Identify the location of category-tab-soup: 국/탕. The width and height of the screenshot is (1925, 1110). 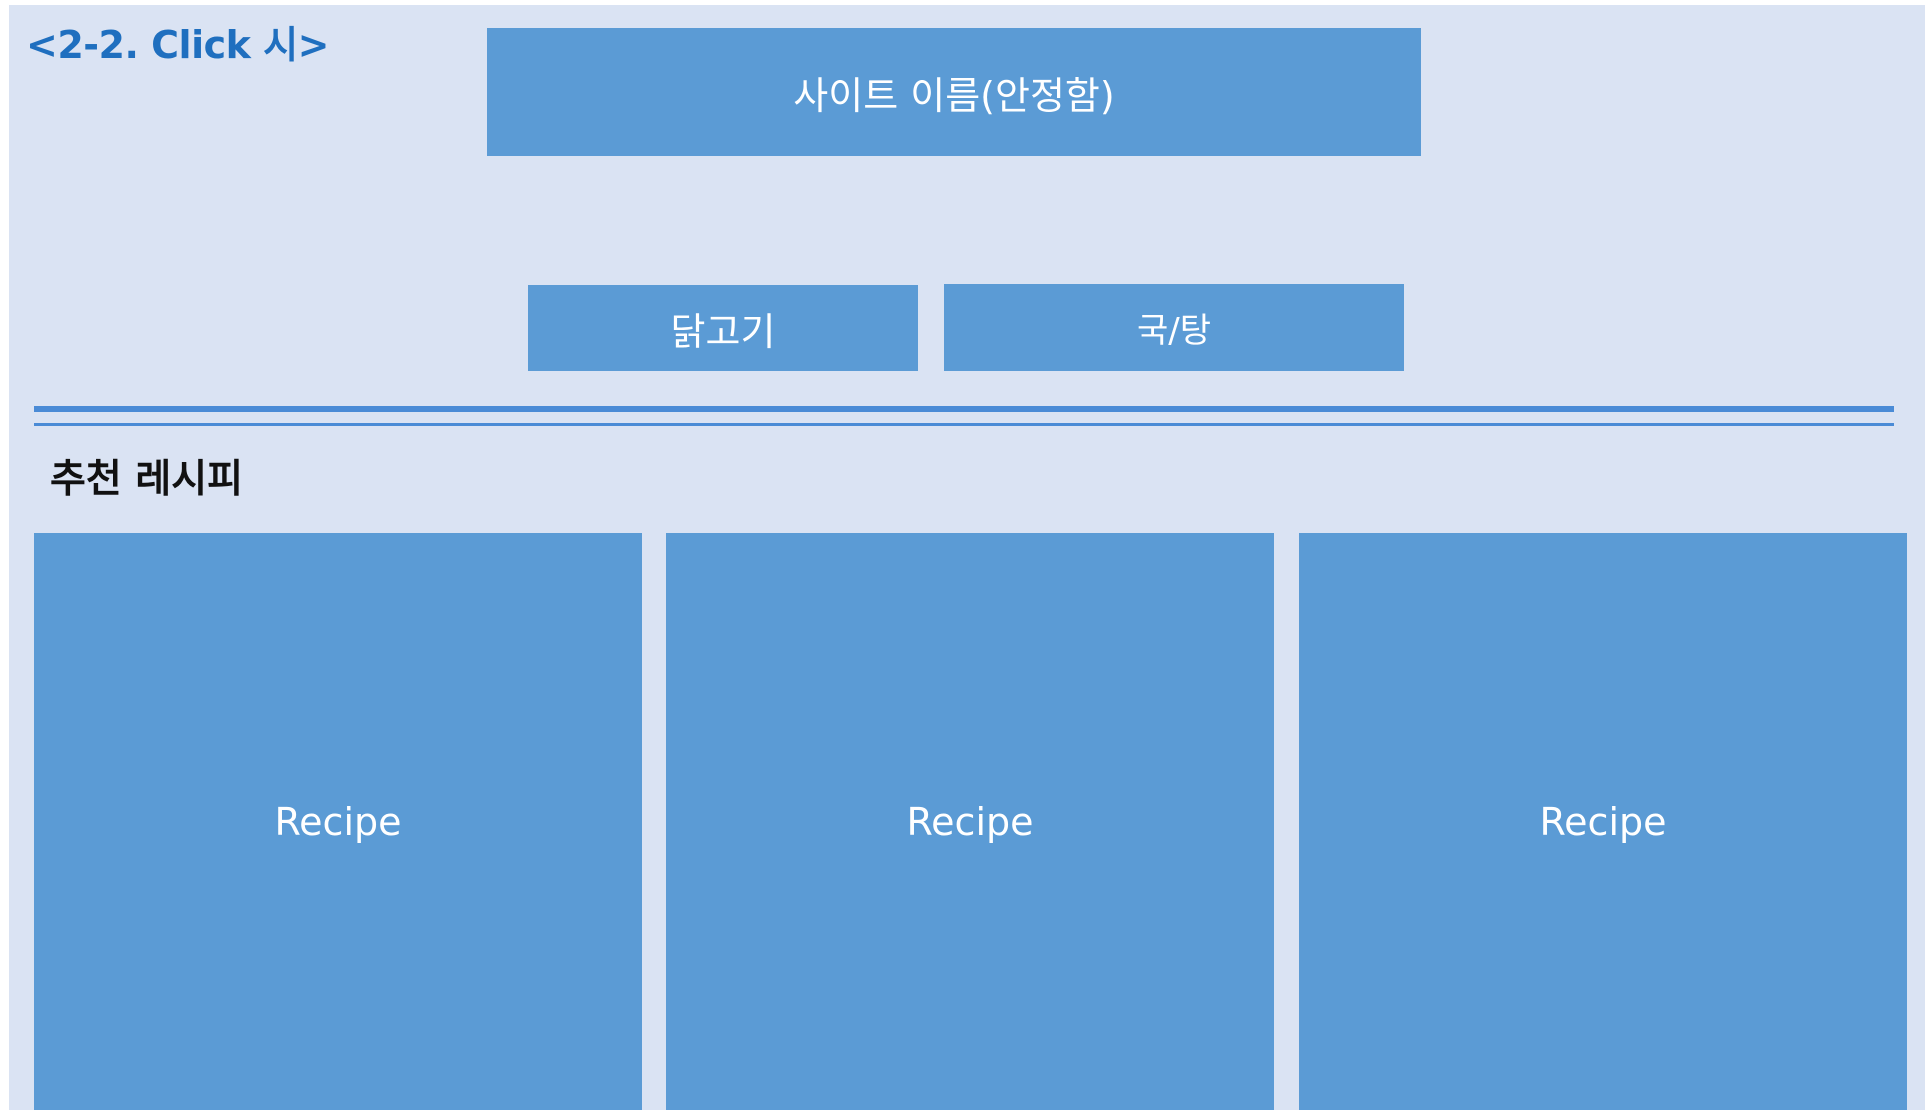
(1174, 327).